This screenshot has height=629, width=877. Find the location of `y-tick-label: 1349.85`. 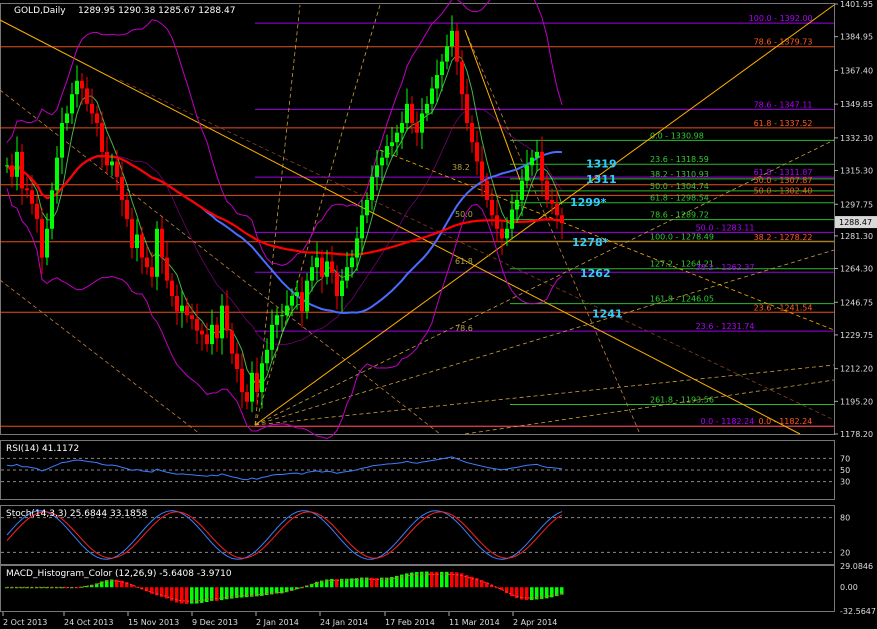

y-tick-label: 1349.85 is located at coordinates (856, 104).